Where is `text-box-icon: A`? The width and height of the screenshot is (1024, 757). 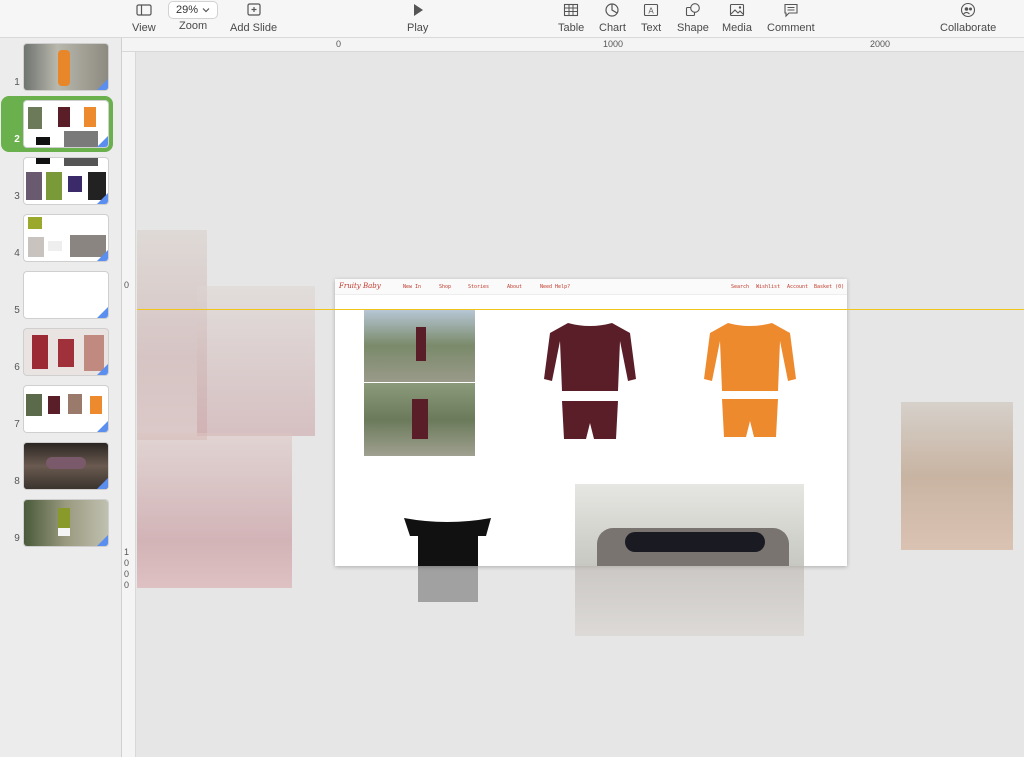 text-box-icon: A is located at coordinates (651, 10).